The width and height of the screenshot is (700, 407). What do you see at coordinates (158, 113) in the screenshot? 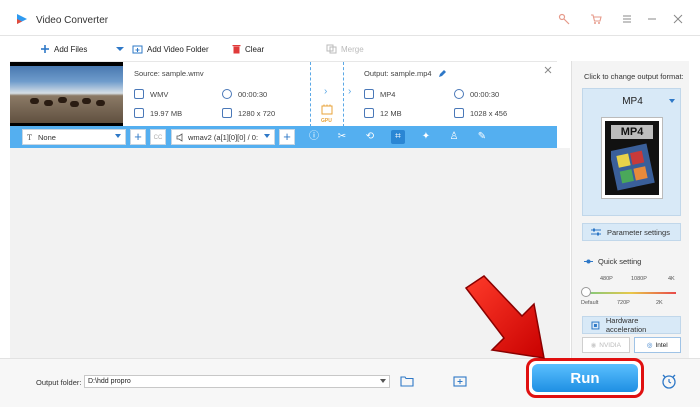
I see `source-size: 19.97 MB` at bounding box center [158, 113].